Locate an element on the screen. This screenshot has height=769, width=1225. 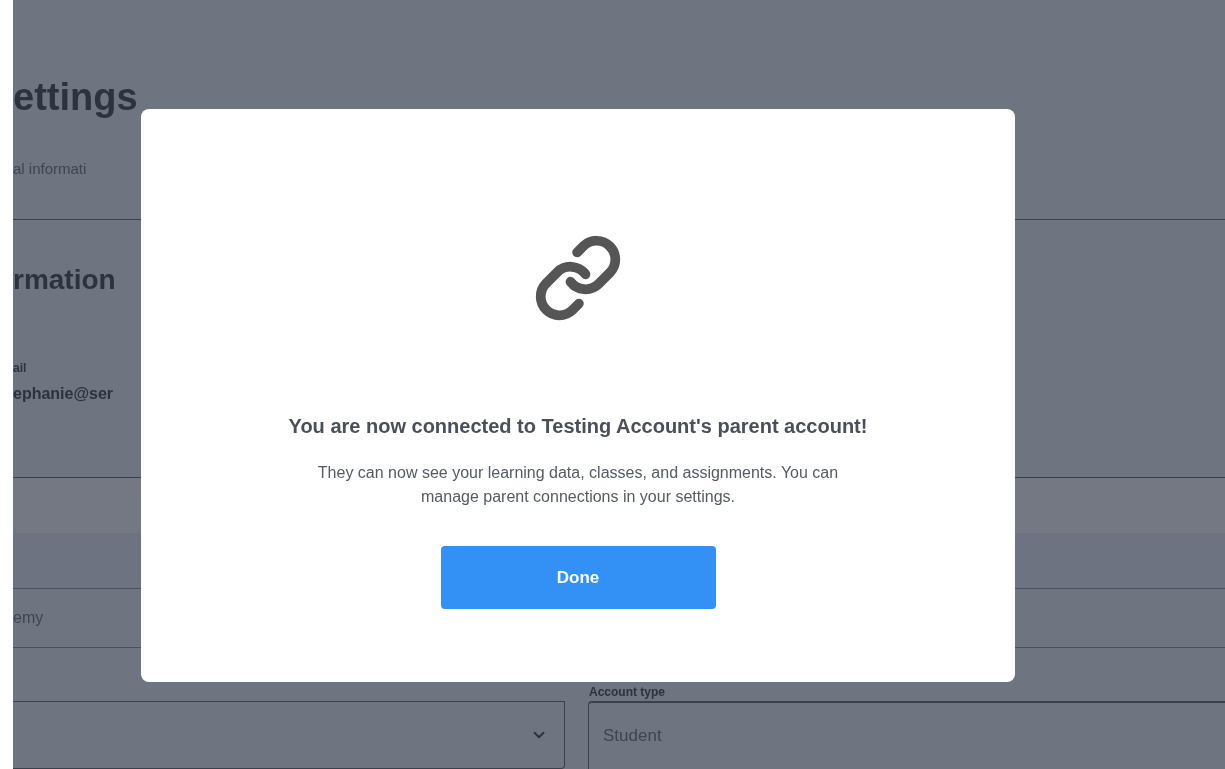
page-title: ettings is located at coordinates (75, 97).